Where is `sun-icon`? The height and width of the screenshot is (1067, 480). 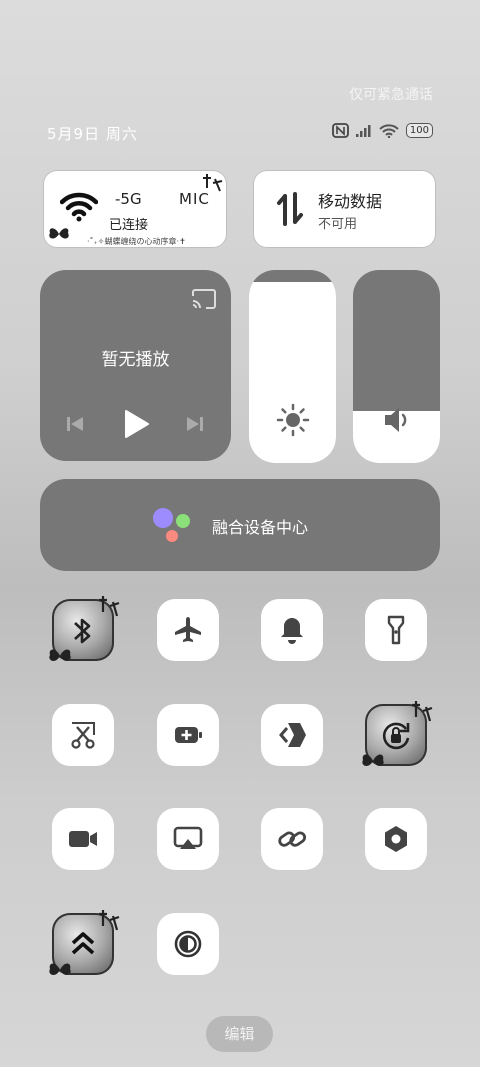 sun-icon is located at coordinates (293, 420).